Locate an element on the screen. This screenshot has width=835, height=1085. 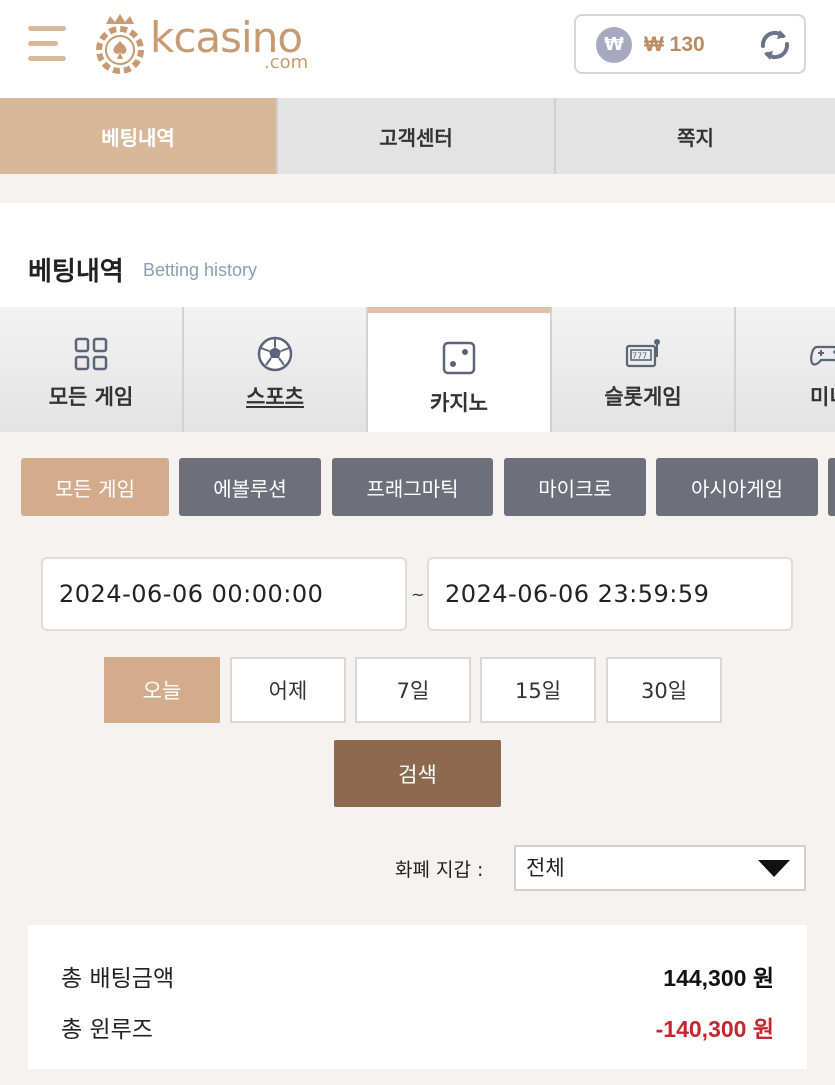
tab-customer-center: 고객센터 is located at coordinates (417, 136).